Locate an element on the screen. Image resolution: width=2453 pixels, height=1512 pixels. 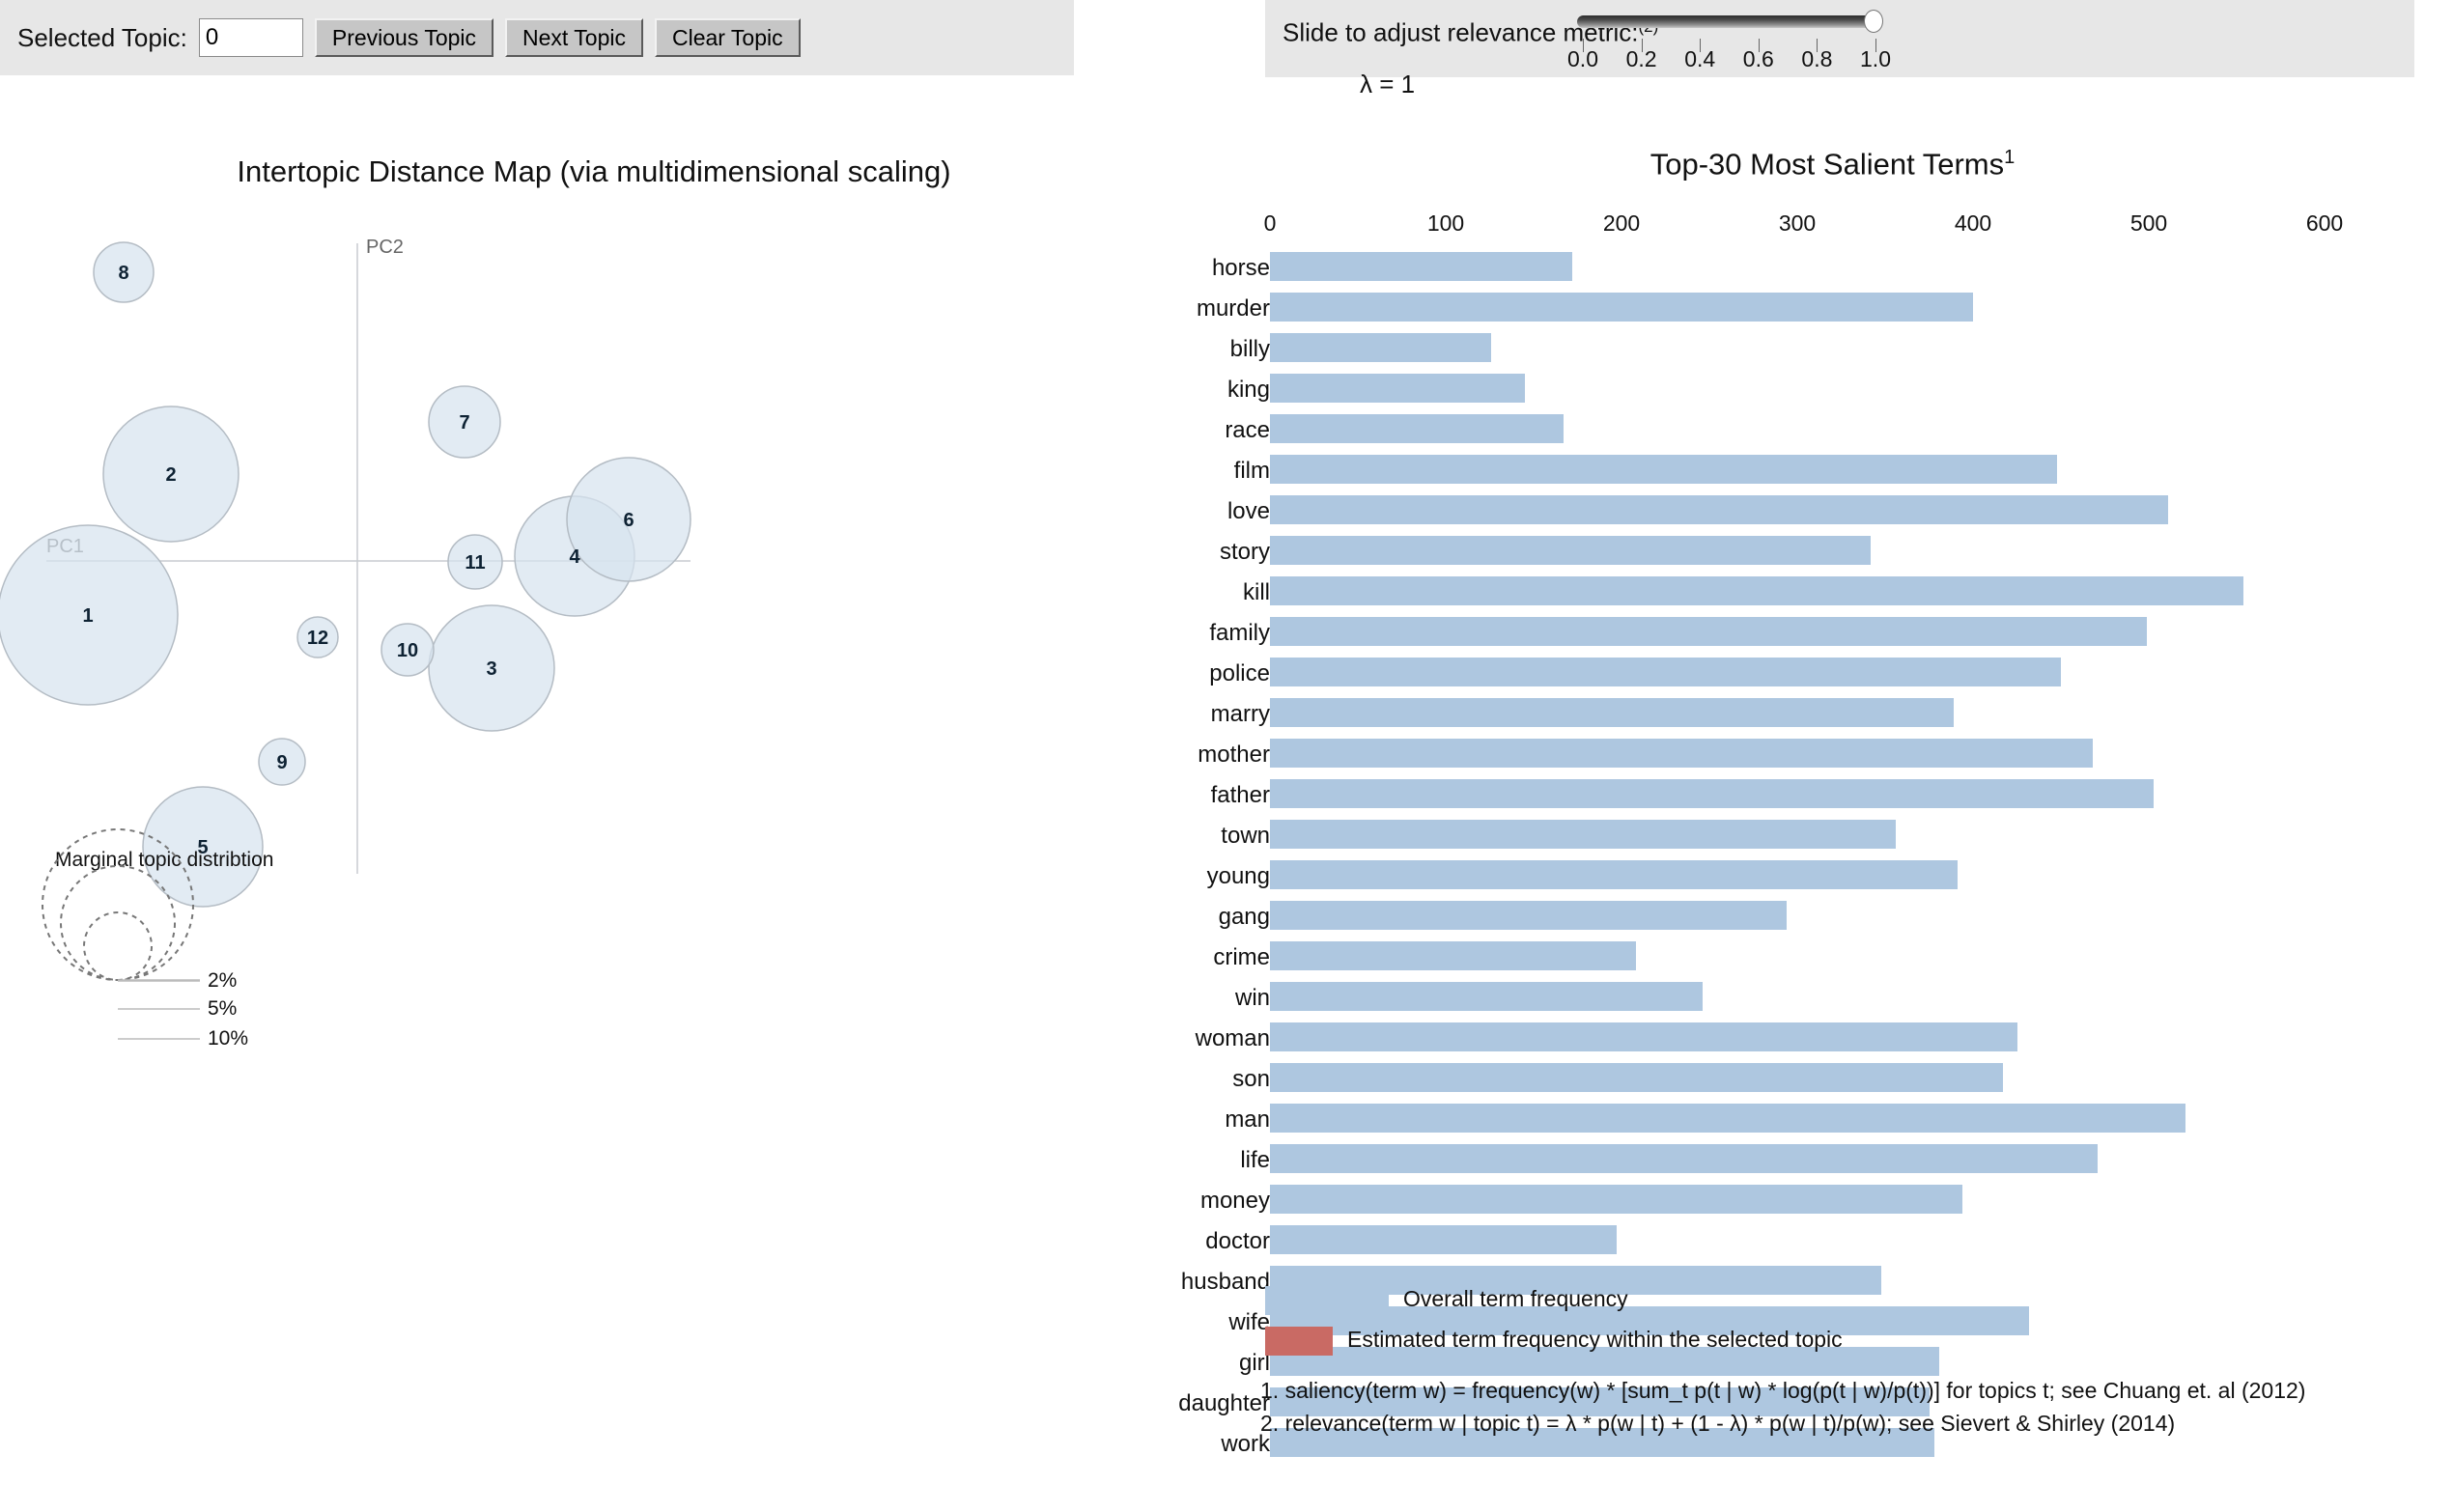
bar-row: win is located at coordinates (1832, 1000).